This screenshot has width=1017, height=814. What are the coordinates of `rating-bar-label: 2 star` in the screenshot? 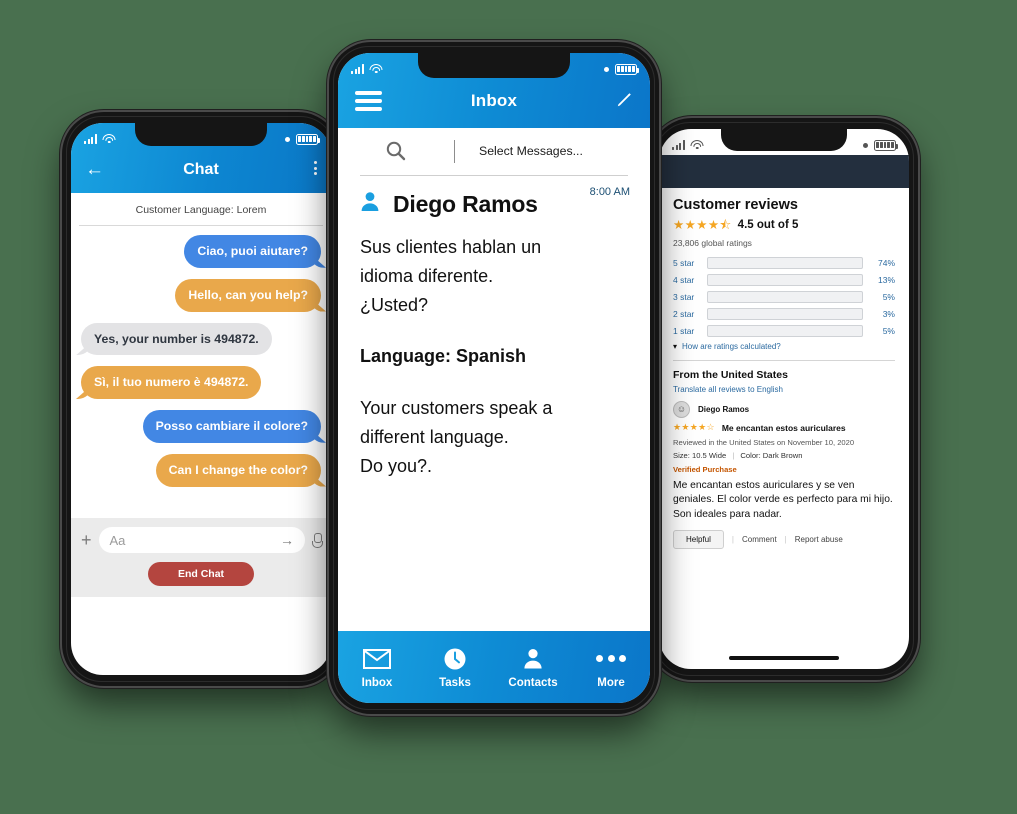 It's located at (690, 314).